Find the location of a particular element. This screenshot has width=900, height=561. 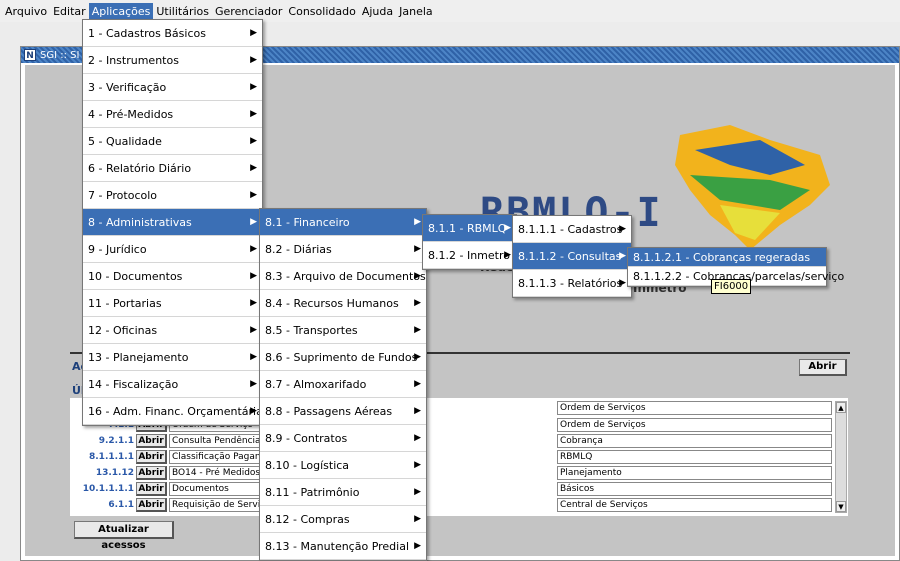

row-name: Consulta Pendência is located at coordinates (219, 441).